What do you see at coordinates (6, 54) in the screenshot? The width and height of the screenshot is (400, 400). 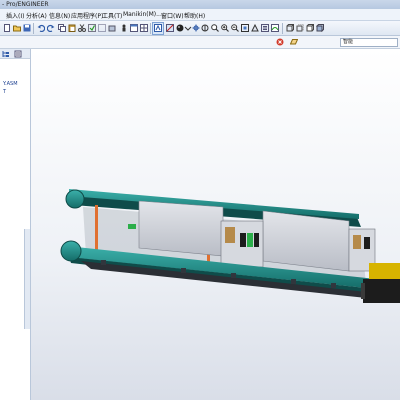 I see `model-tree-icon` at bounding box center [6, 54].